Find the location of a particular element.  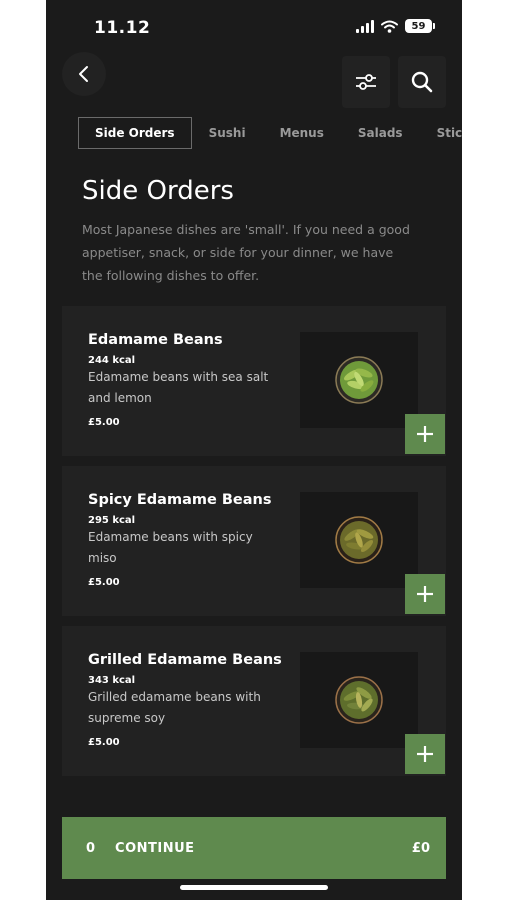

search-icon is located at coordinates (422, 82).